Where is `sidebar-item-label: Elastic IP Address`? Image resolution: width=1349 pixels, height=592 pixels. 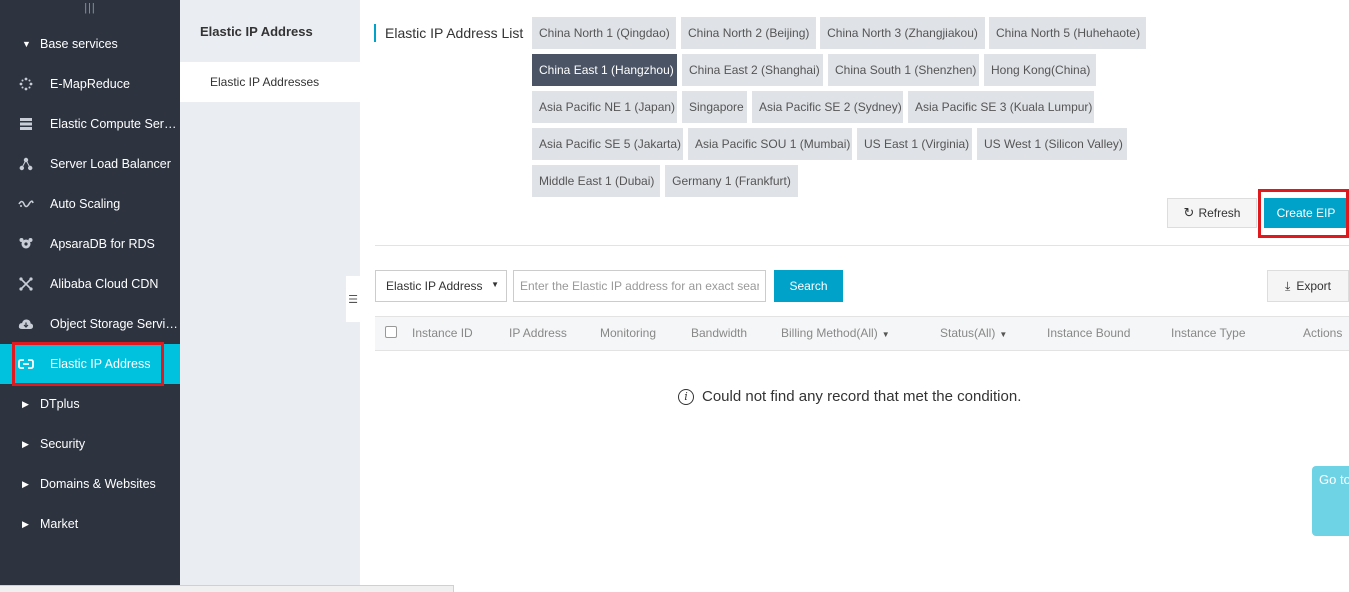
sidebar-item-label: Elastic IP Address is located at coordinates (100, 364).